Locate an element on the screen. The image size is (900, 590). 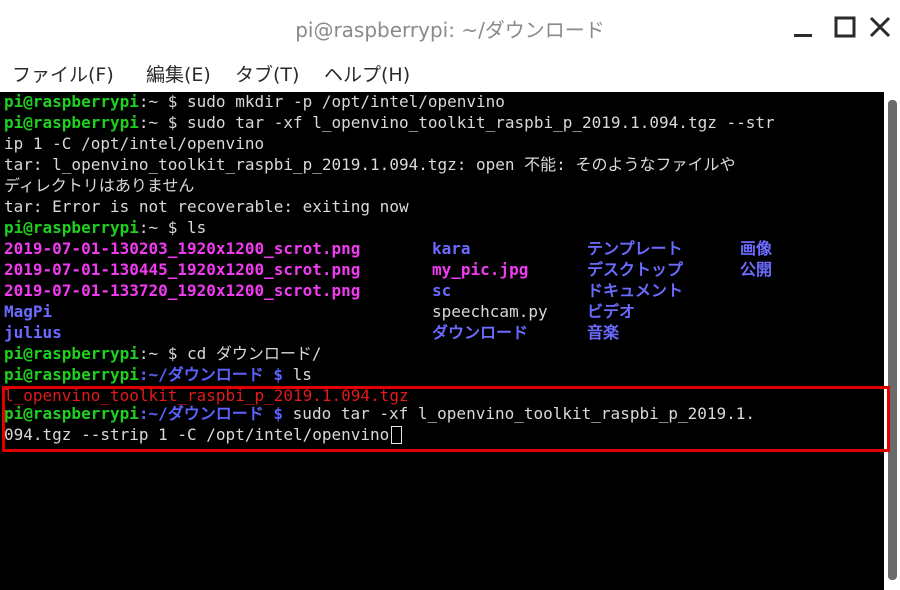
ls-entry-directory: 画像 is located at coordinates (756, 248).